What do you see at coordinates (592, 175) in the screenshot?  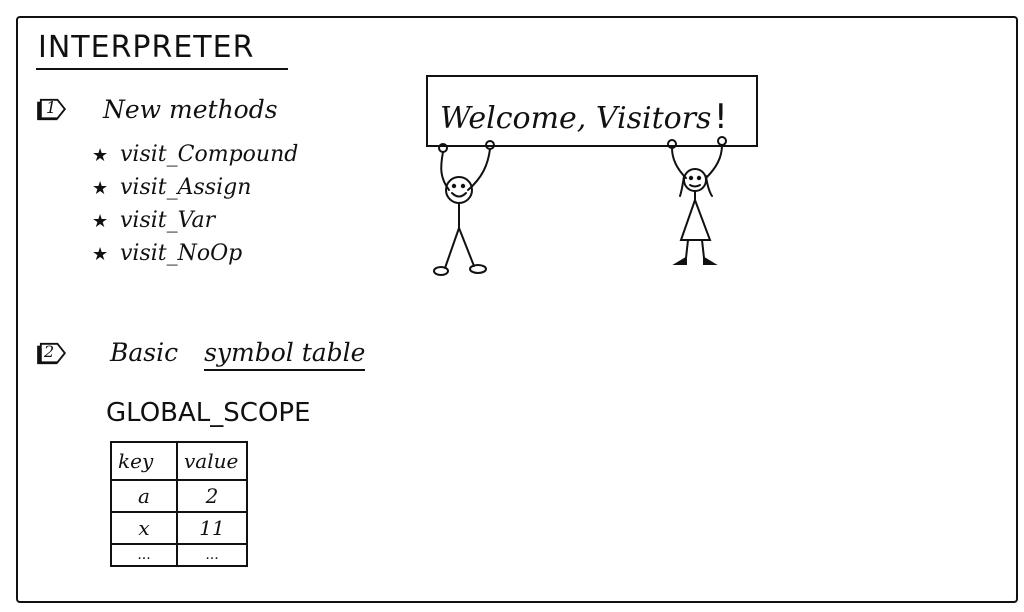 I see `welcome-illustration: Welcome, Visitors !` at bounding box center [592, 175].